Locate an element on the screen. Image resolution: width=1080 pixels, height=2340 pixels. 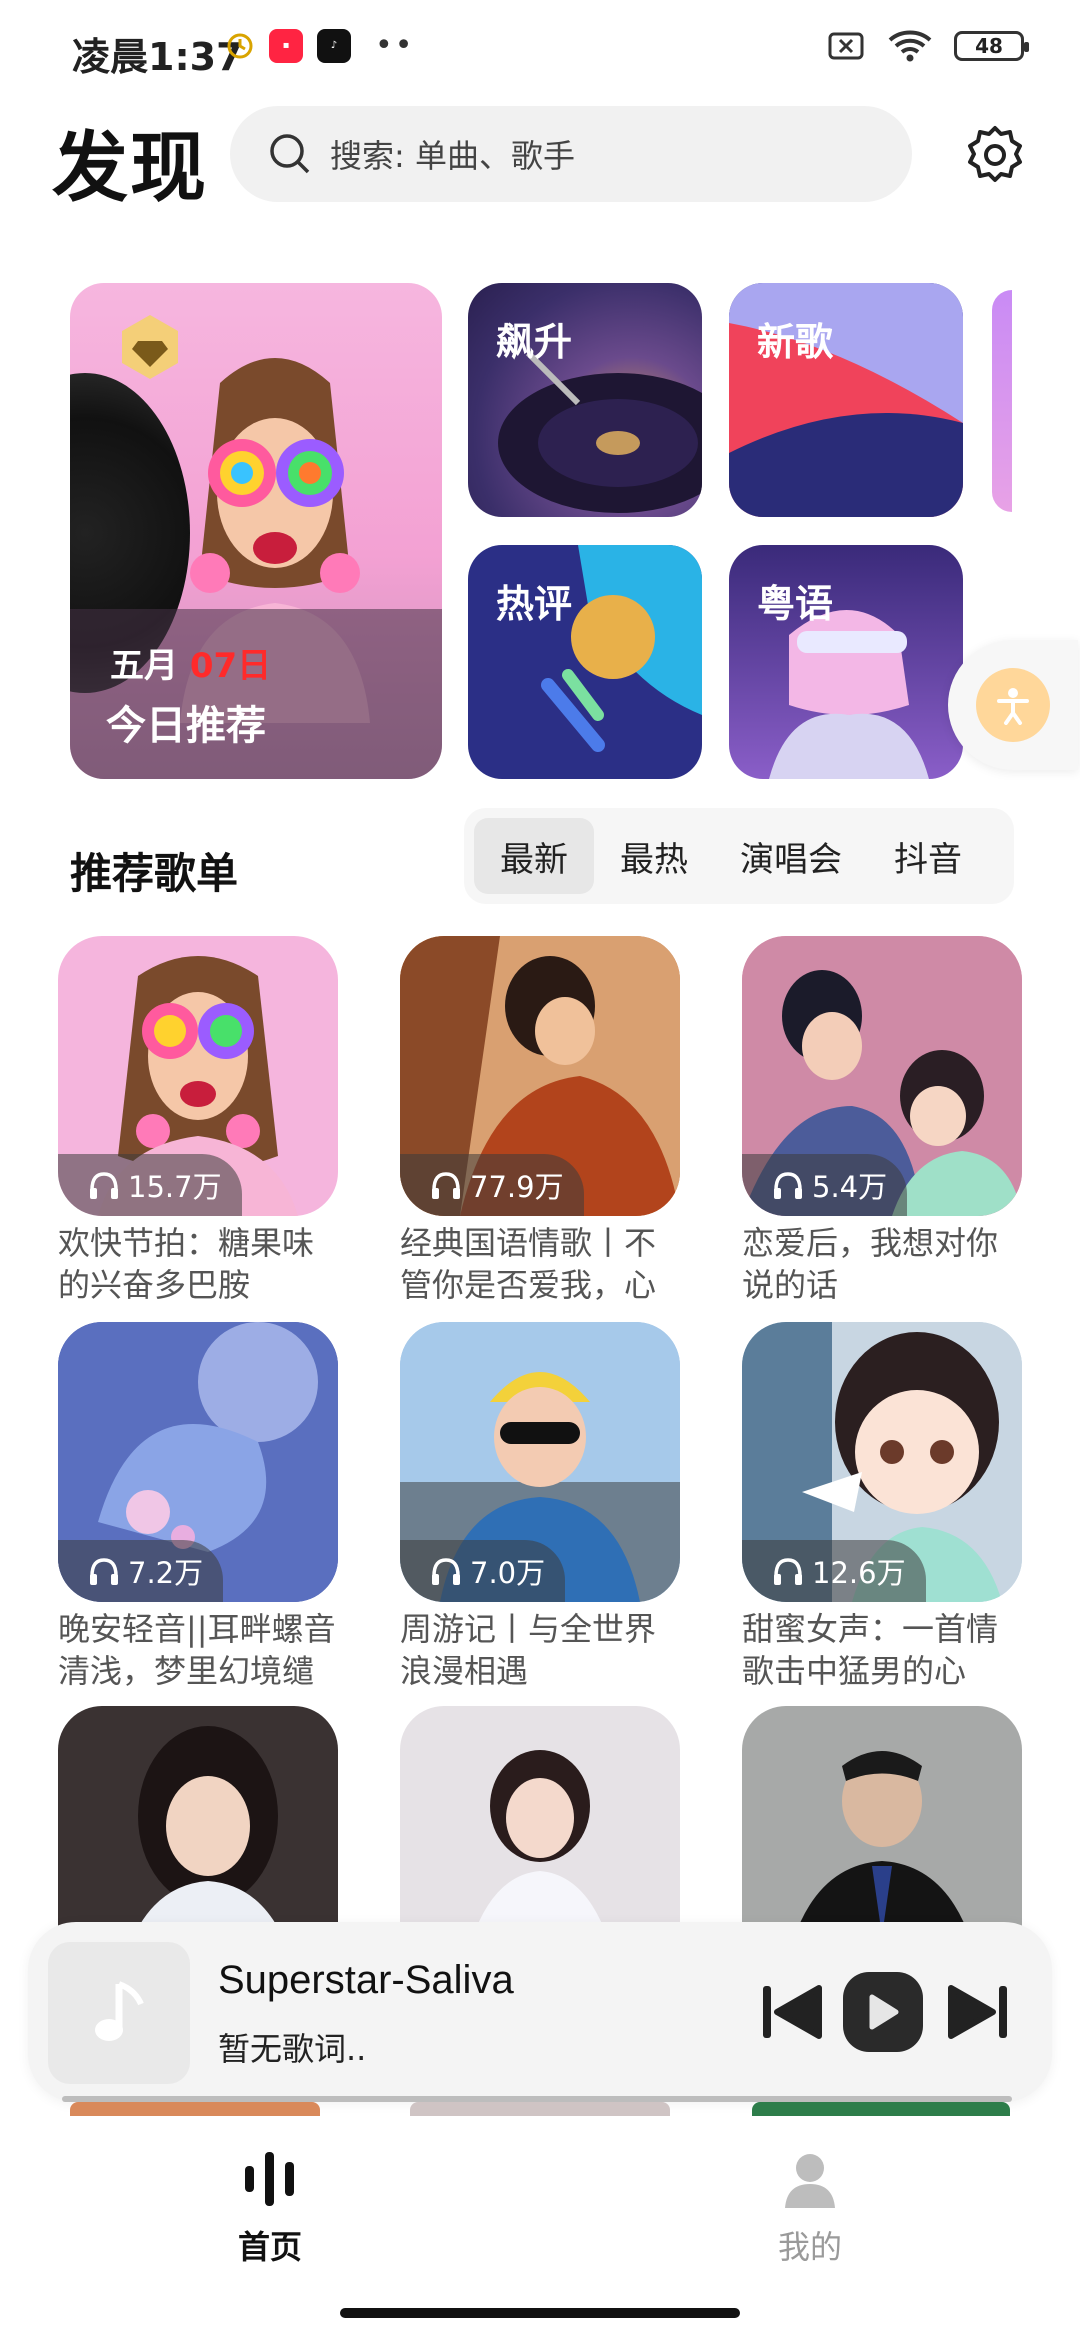
skip-next-icon is located at coordinates (977, 2012).